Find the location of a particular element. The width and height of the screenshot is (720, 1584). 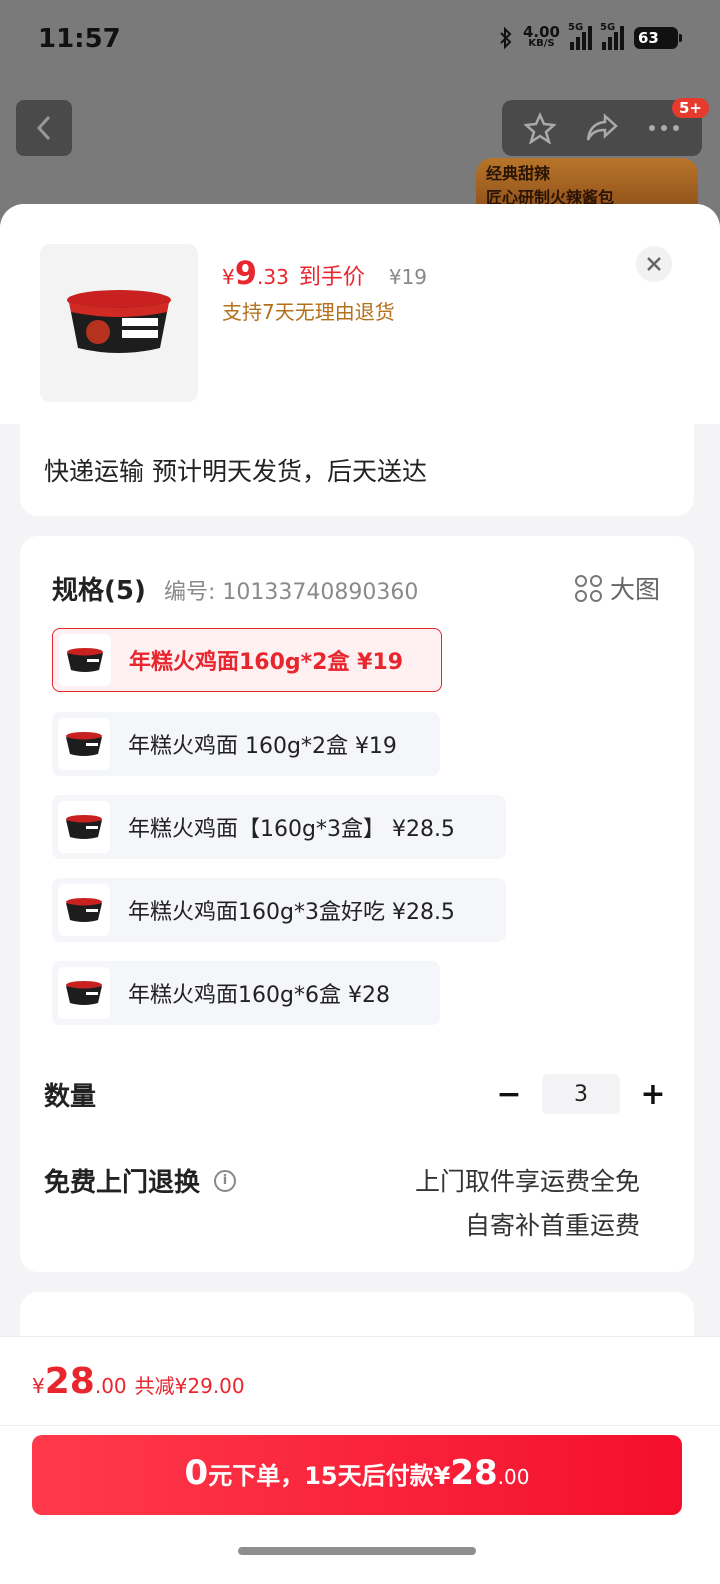

spec-option: 年糕火鸡面【160g*3盒】 ¥28.5 is located at coordinates (279, 827).